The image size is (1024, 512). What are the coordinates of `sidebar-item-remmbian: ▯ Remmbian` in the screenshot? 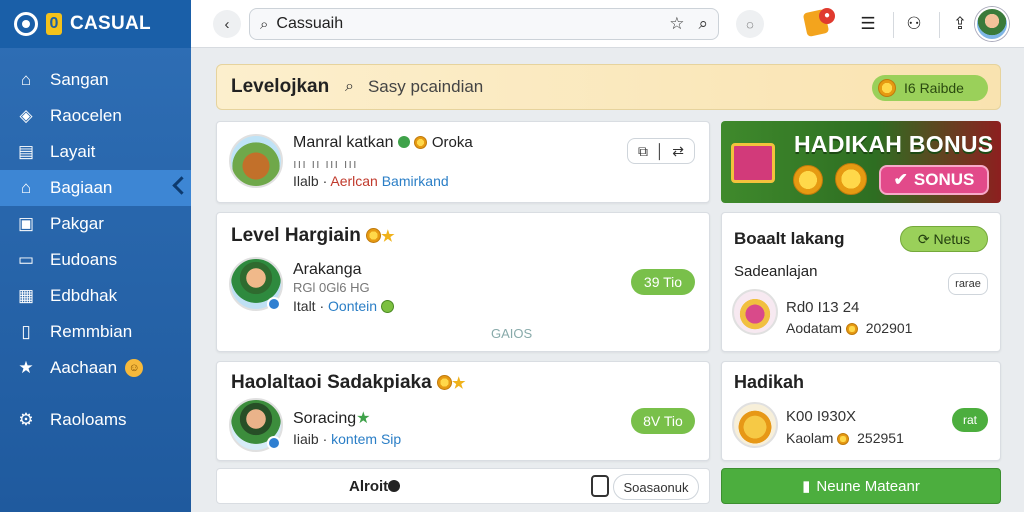 It's located at (95, 332).